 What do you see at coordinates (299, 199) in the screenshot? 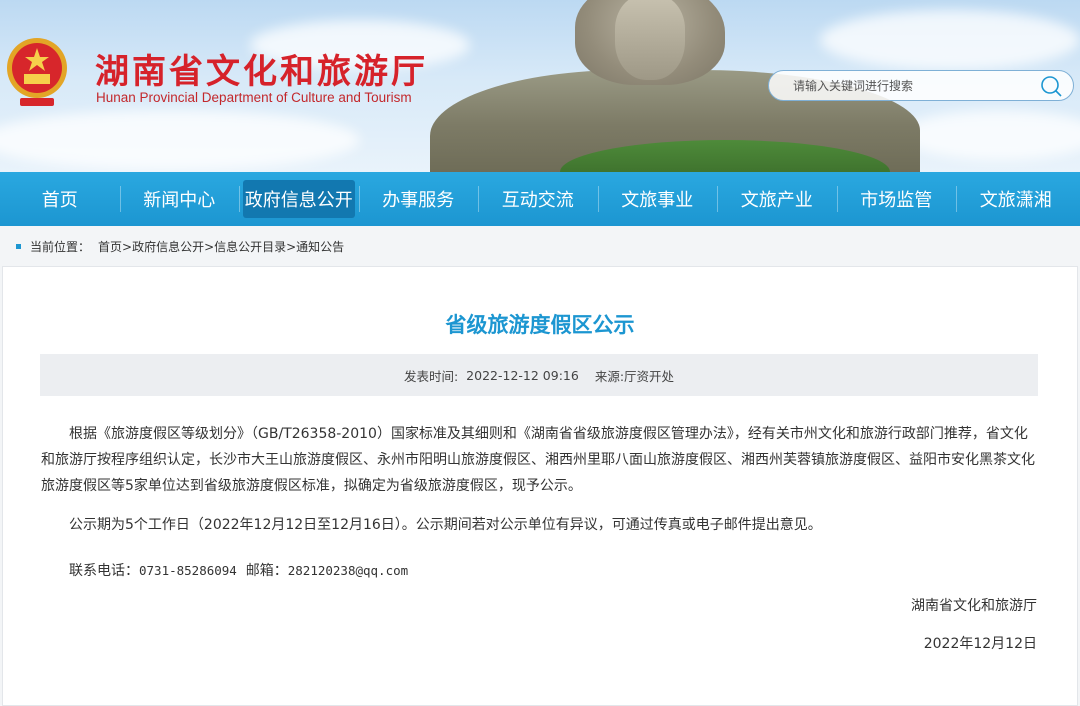
I see `nav-item-gov-info: 政府信息公开` at bounding box center [299, 199].